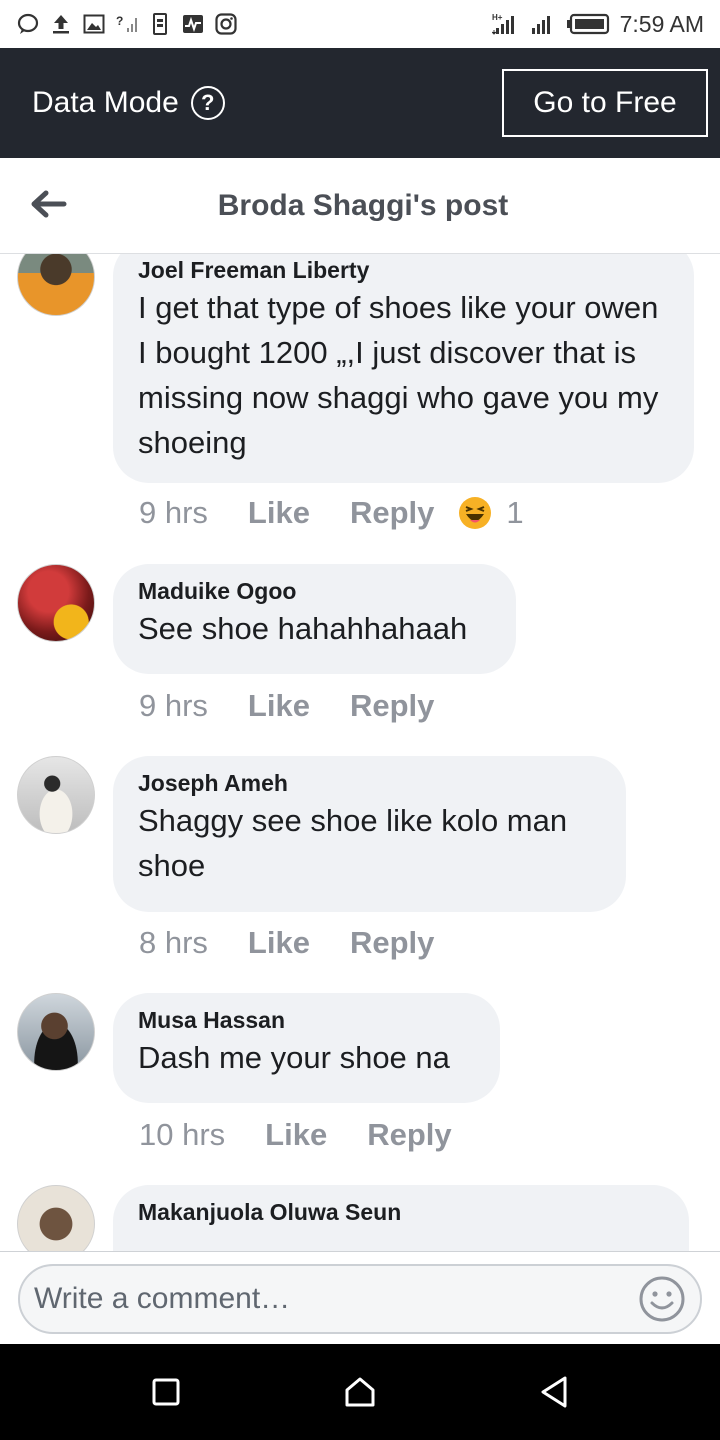 This screenshot has width=720, height=1440. I want to click on data-mode-label-group: Data Mode ?, so click(128, 103).